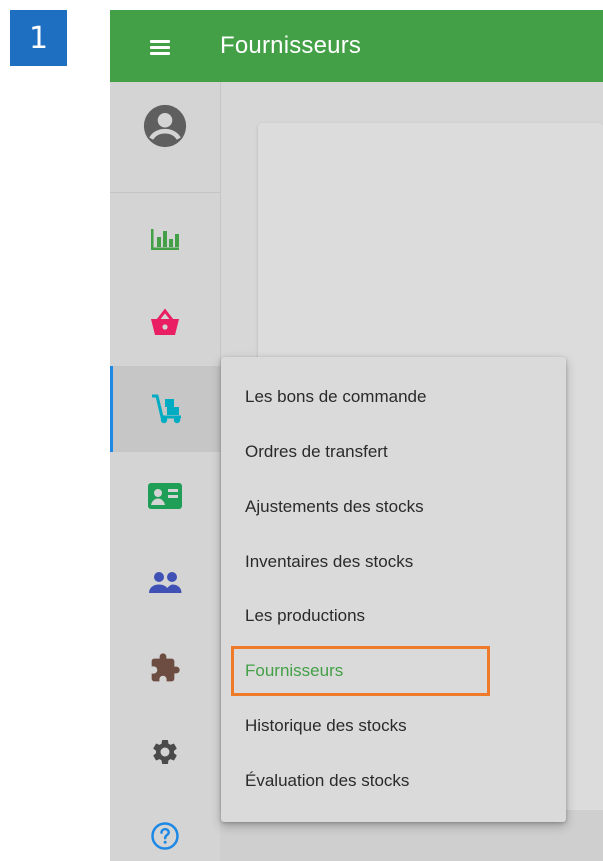 This screenshot has height=861, width=603. I want to click on step-number-badge: 1, so click(38, 38).